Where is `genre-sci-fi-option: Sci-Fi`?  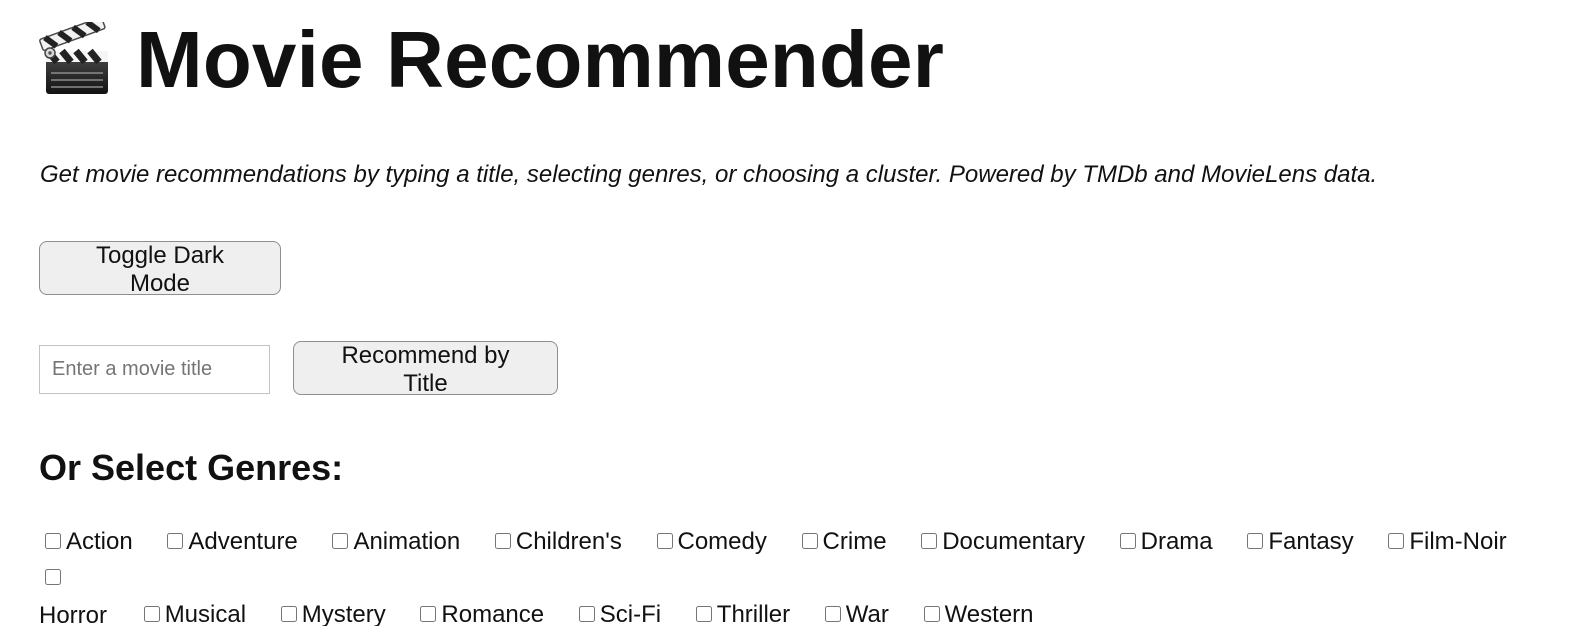 genre-sci-fi-option: Sci-Fi is located at coordinates (617, 611).